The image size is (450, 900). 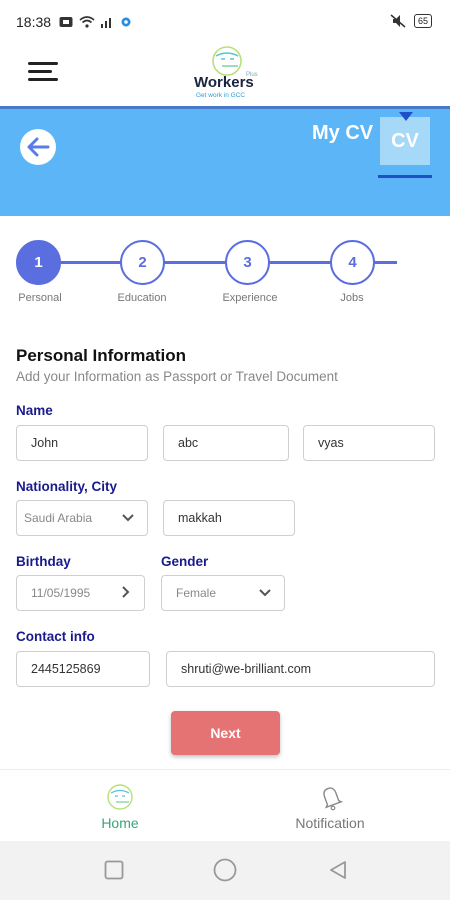 I want to click on step-experience: 3, so click(x=247, y=262).